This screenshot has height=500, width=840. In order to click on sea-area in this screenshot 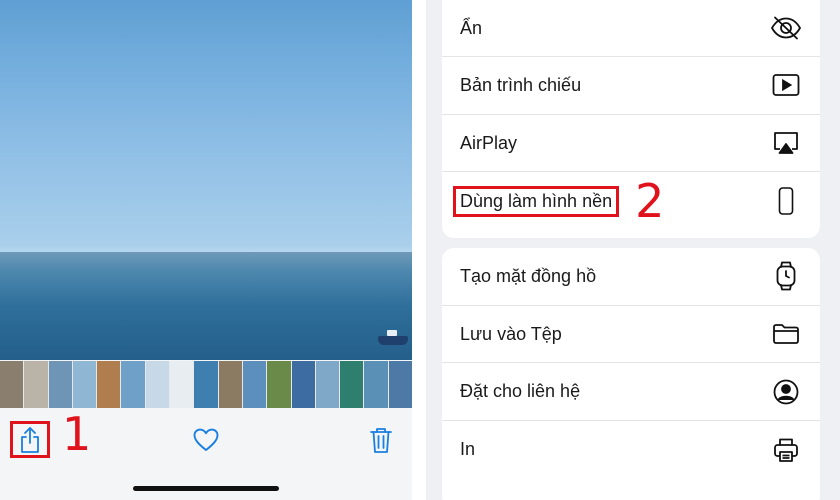, I will do `click(206, 306)`.